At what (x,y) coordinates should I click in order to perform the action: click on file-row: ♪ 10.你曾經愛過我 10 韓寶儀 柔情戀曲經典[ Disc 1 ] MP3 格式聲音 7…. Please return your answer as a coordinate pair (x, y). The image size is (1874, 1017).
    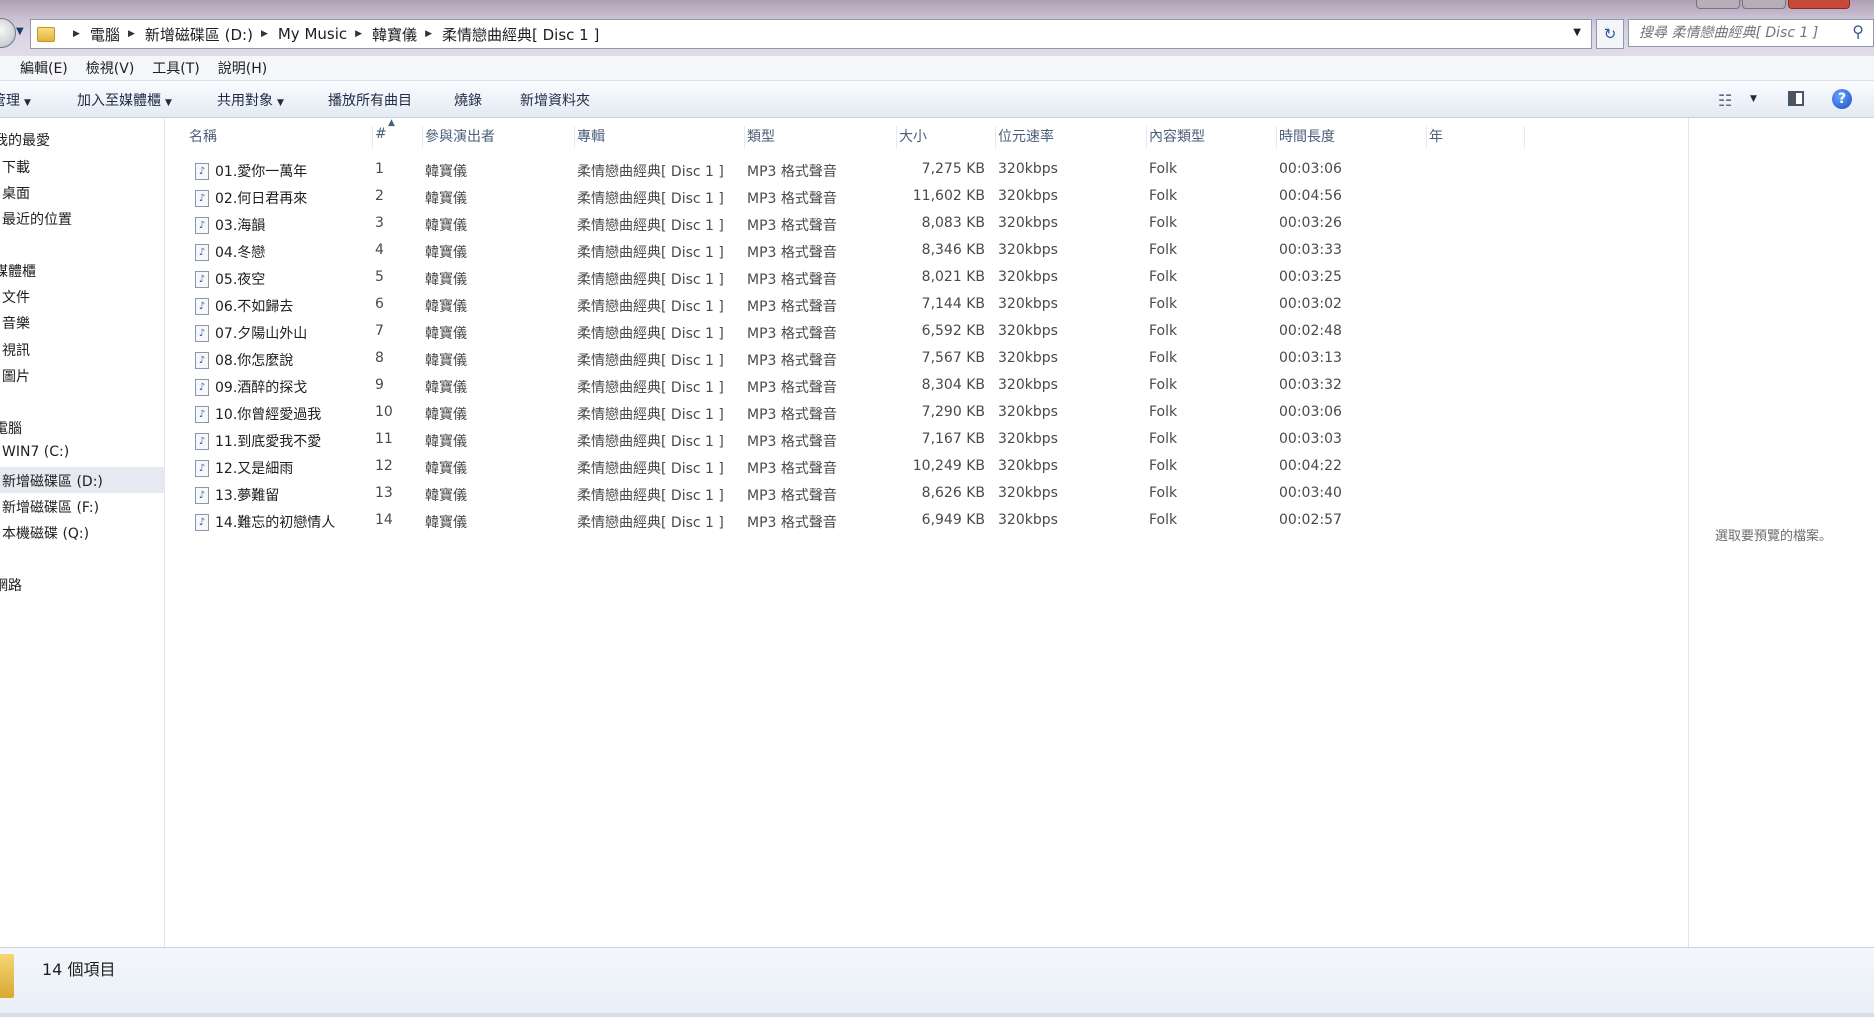
    Looking at the image, I should click on (926, 413).